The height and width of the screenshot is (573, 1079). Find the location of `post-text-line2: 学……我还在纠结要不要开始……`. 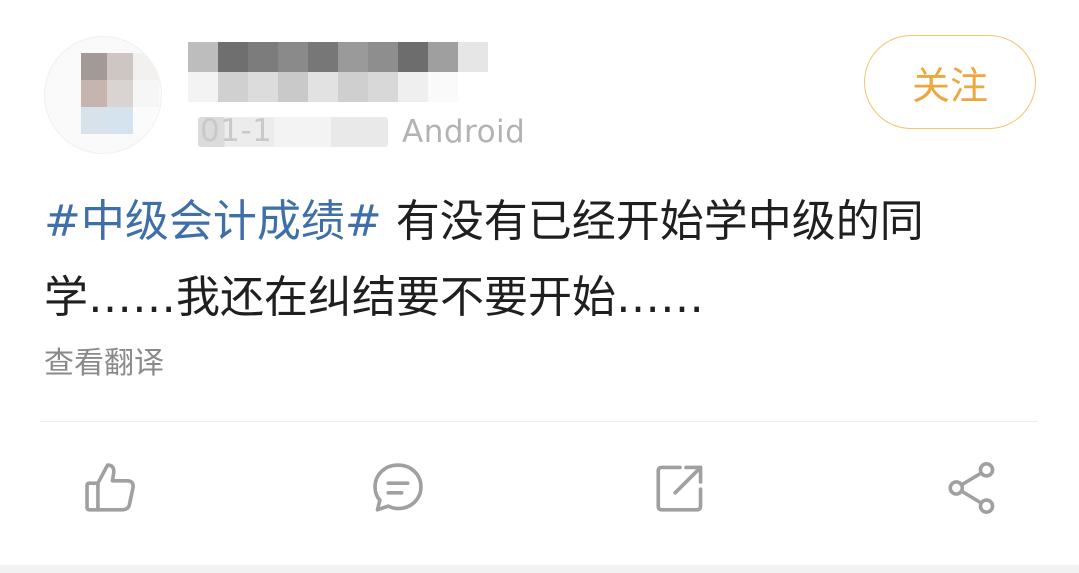

post-text-line2: 学……我还在纠结要不要开始…… is located at coordinates (374, 297).